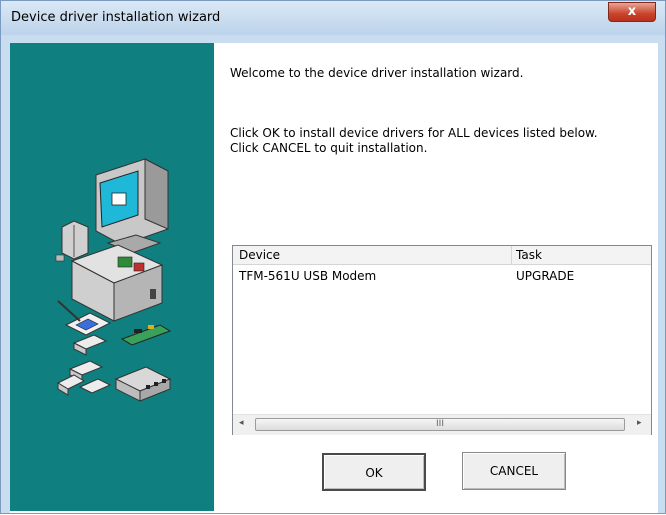  What do you see at coordinates (117, 283) in the screenshot?
I see `computer-case-icon` at bounding box center [117, 283].